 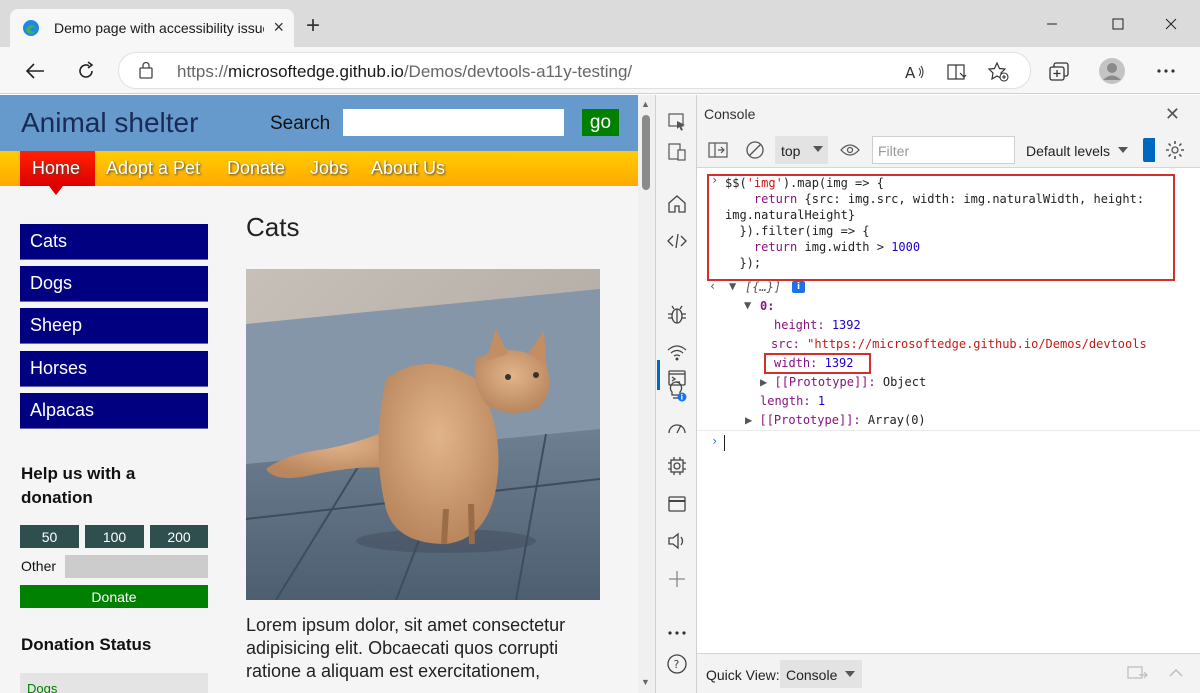 What do you see at coordinates (453, 122) in the screenshot?
I see `search-input` at bounding box center [453, 122].